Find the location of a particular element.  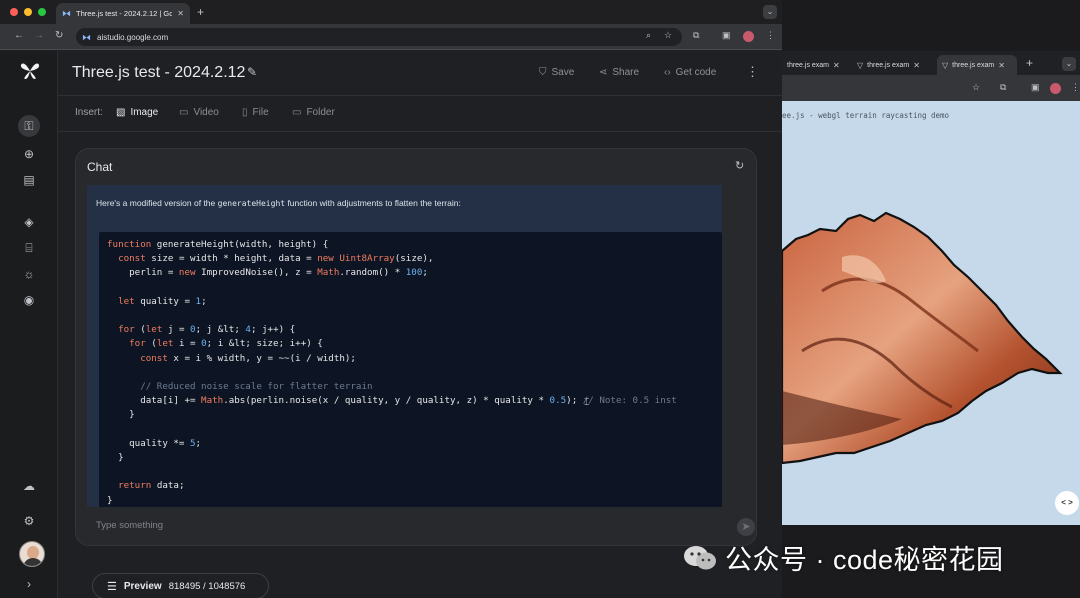

file-icon: ▯ is located at coordinates (245, 112).